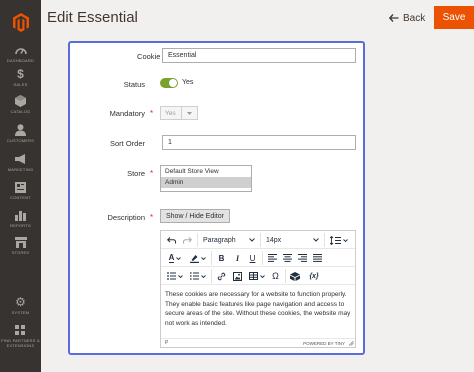  I want to click on underline-icon: U, so click(252, 258).